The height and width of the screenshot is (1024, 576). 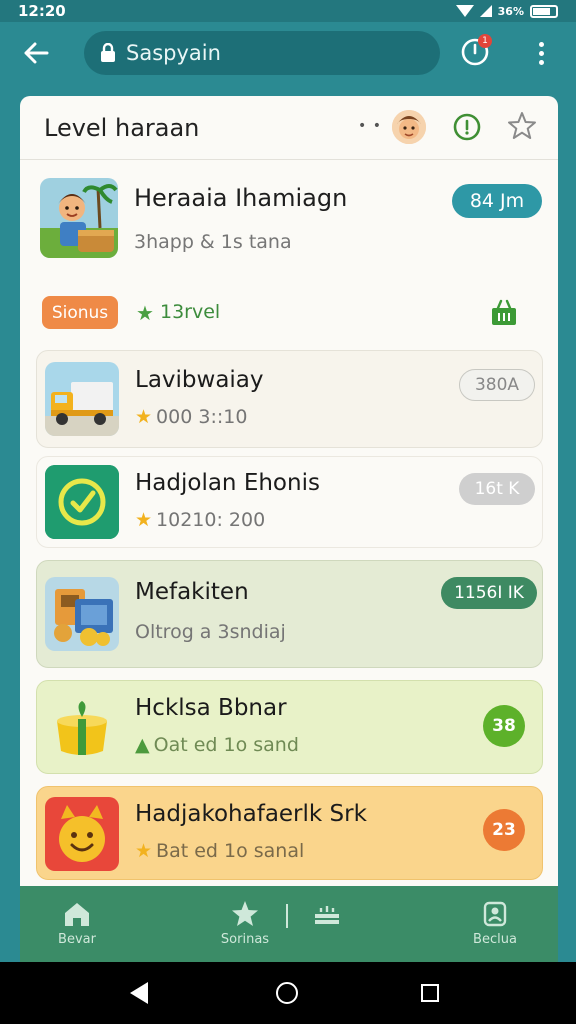 What do you see at coordinates (289, 833) in the screenshot?
I see `list-item: Hadjakohafaerlk Srk ★ Bat ed 1o sanal 23` at bounding box center [289, 833].